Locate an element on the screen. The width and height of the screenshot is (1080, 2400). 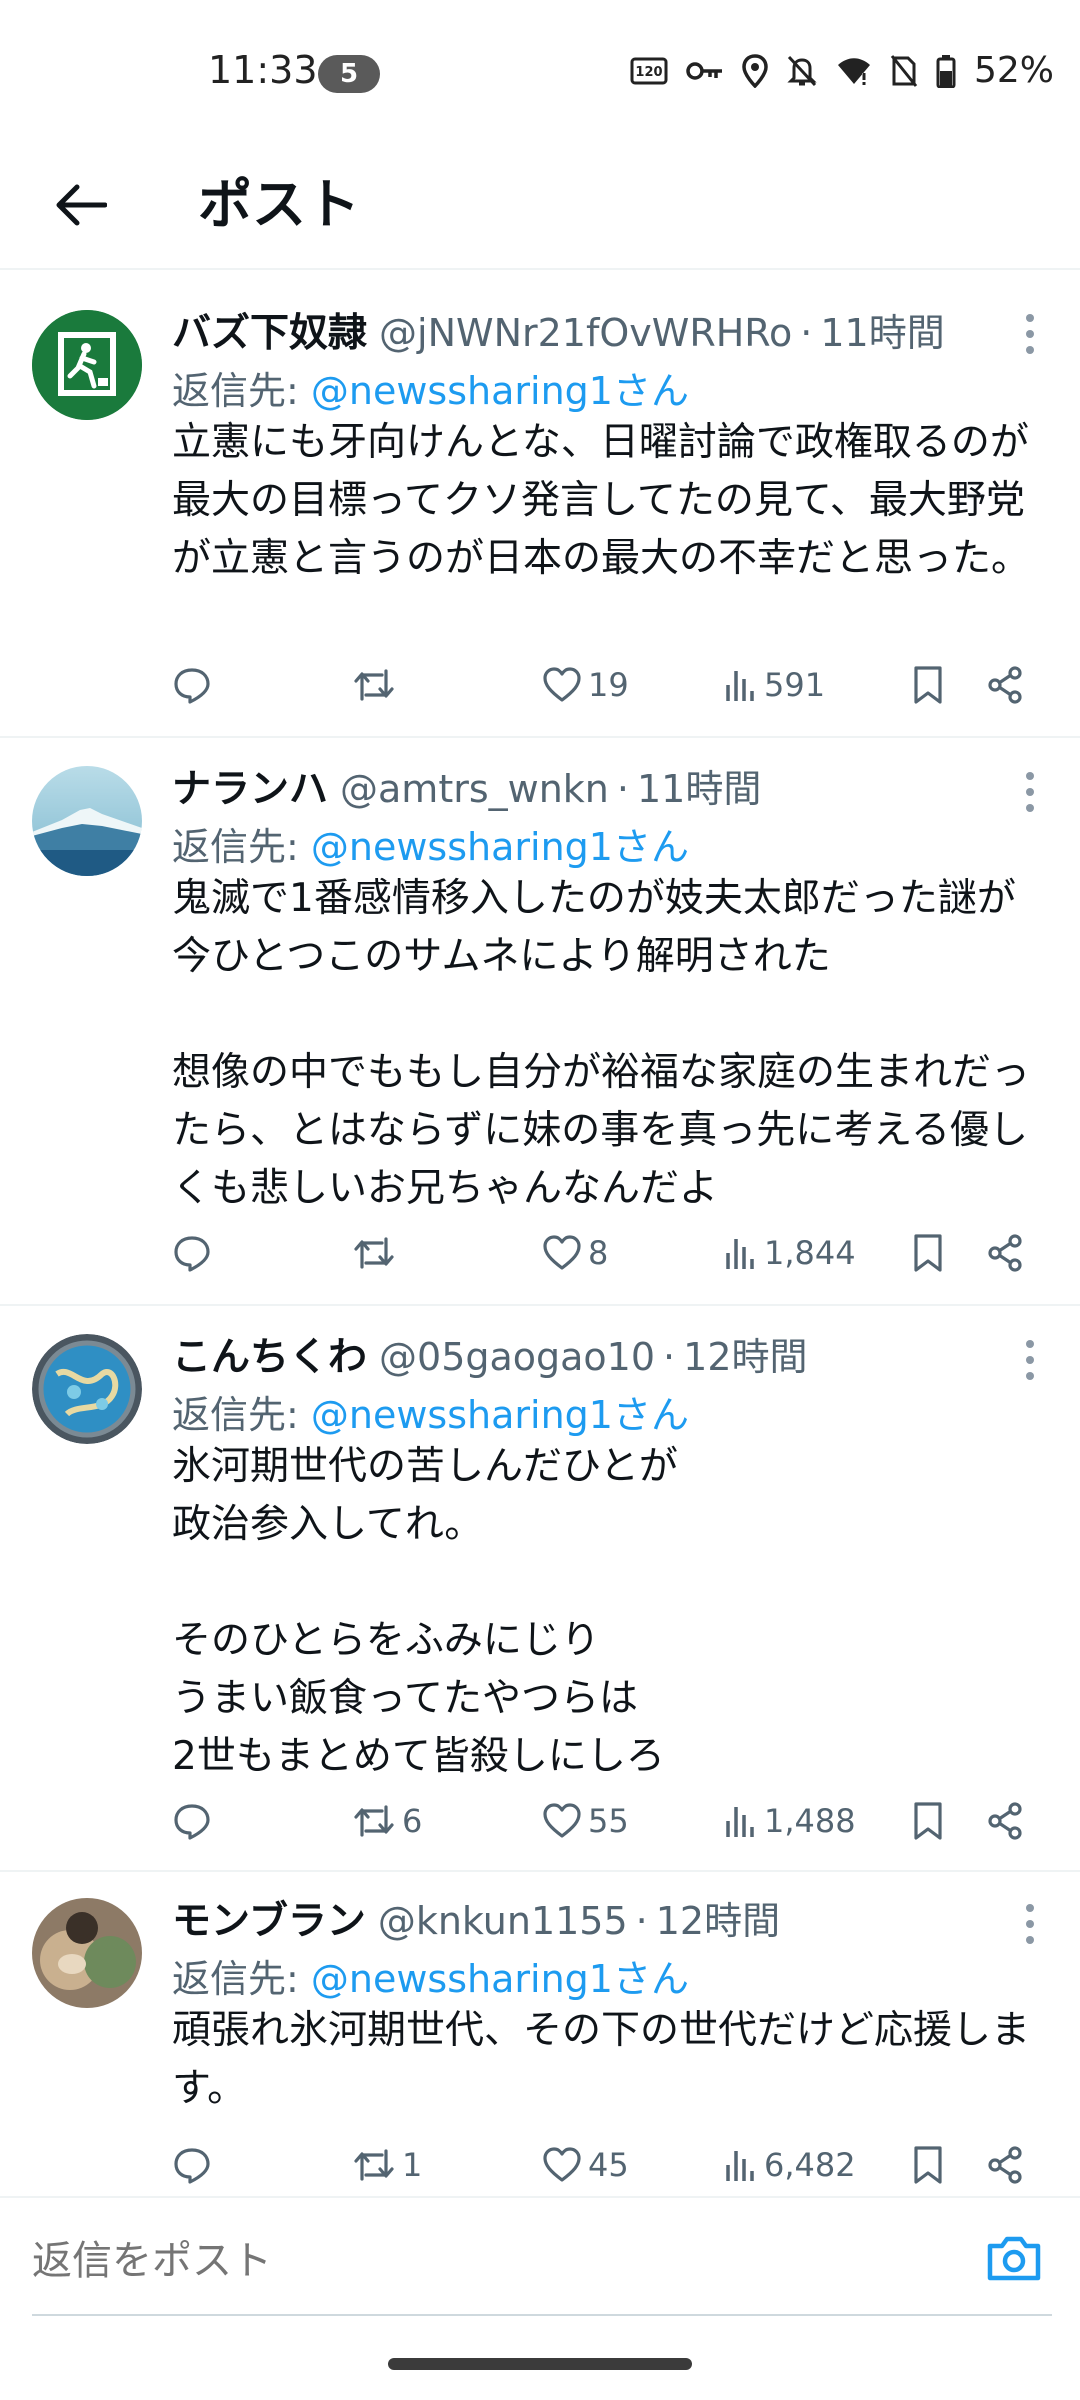
key-icon is located at coordinates (705, 71).